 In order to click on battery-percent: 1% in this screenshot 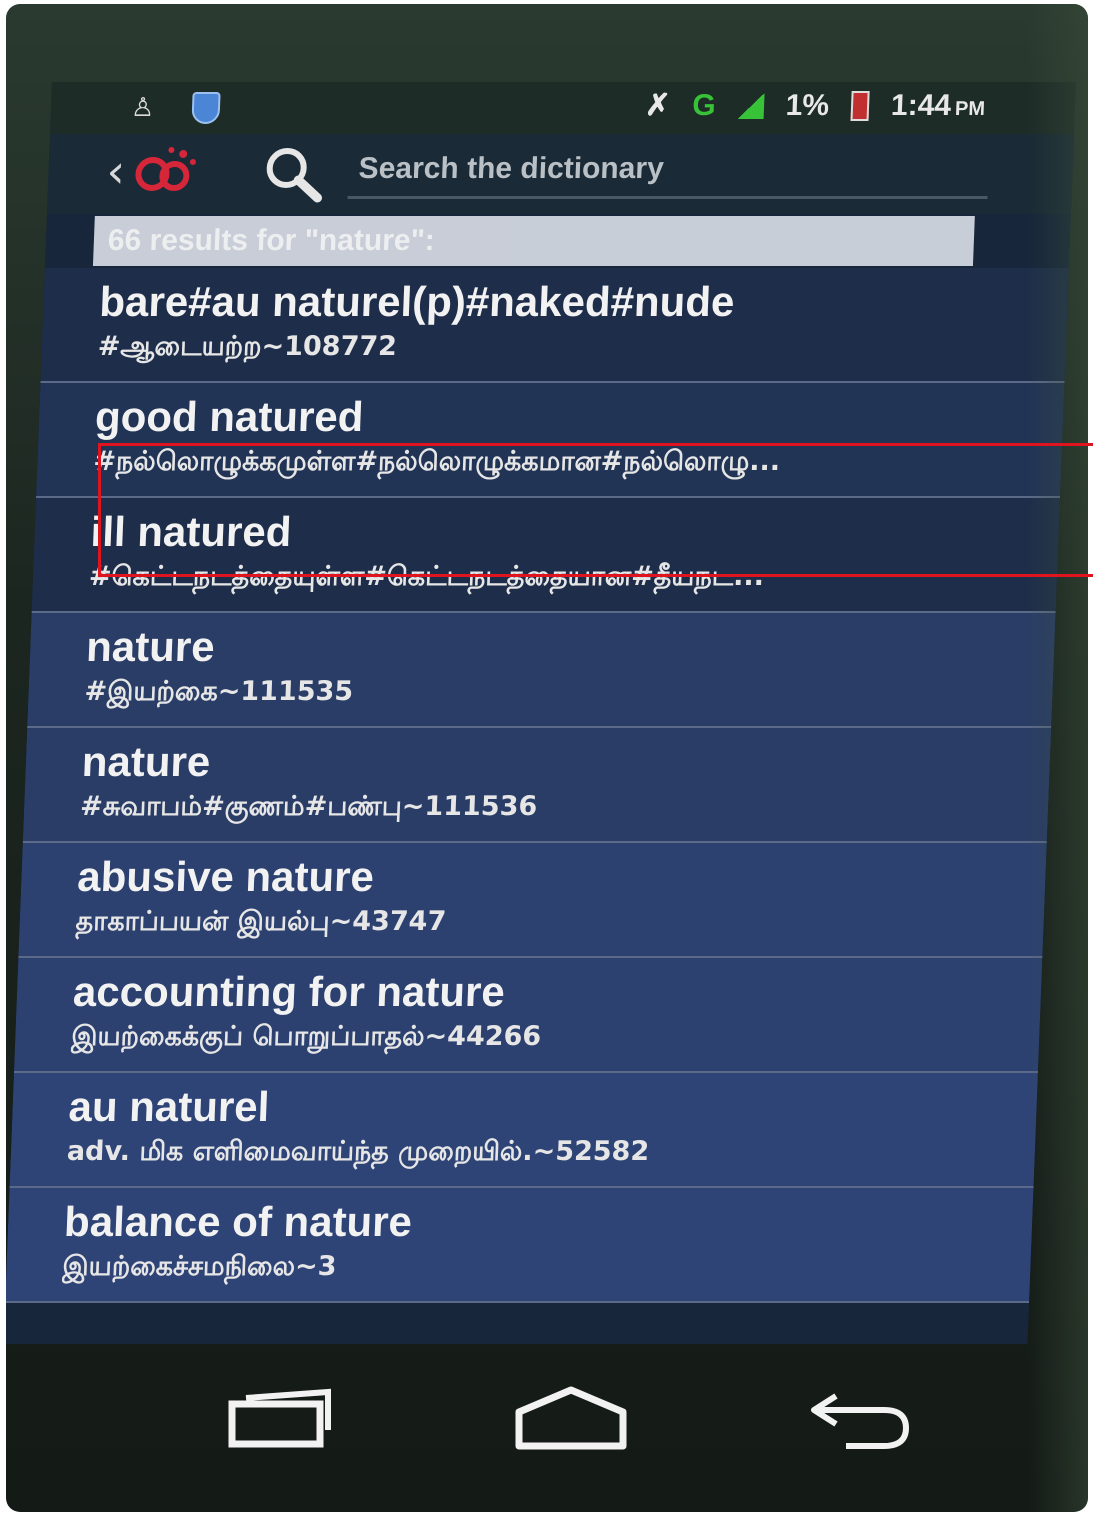, I will do `click(807, 105)`.